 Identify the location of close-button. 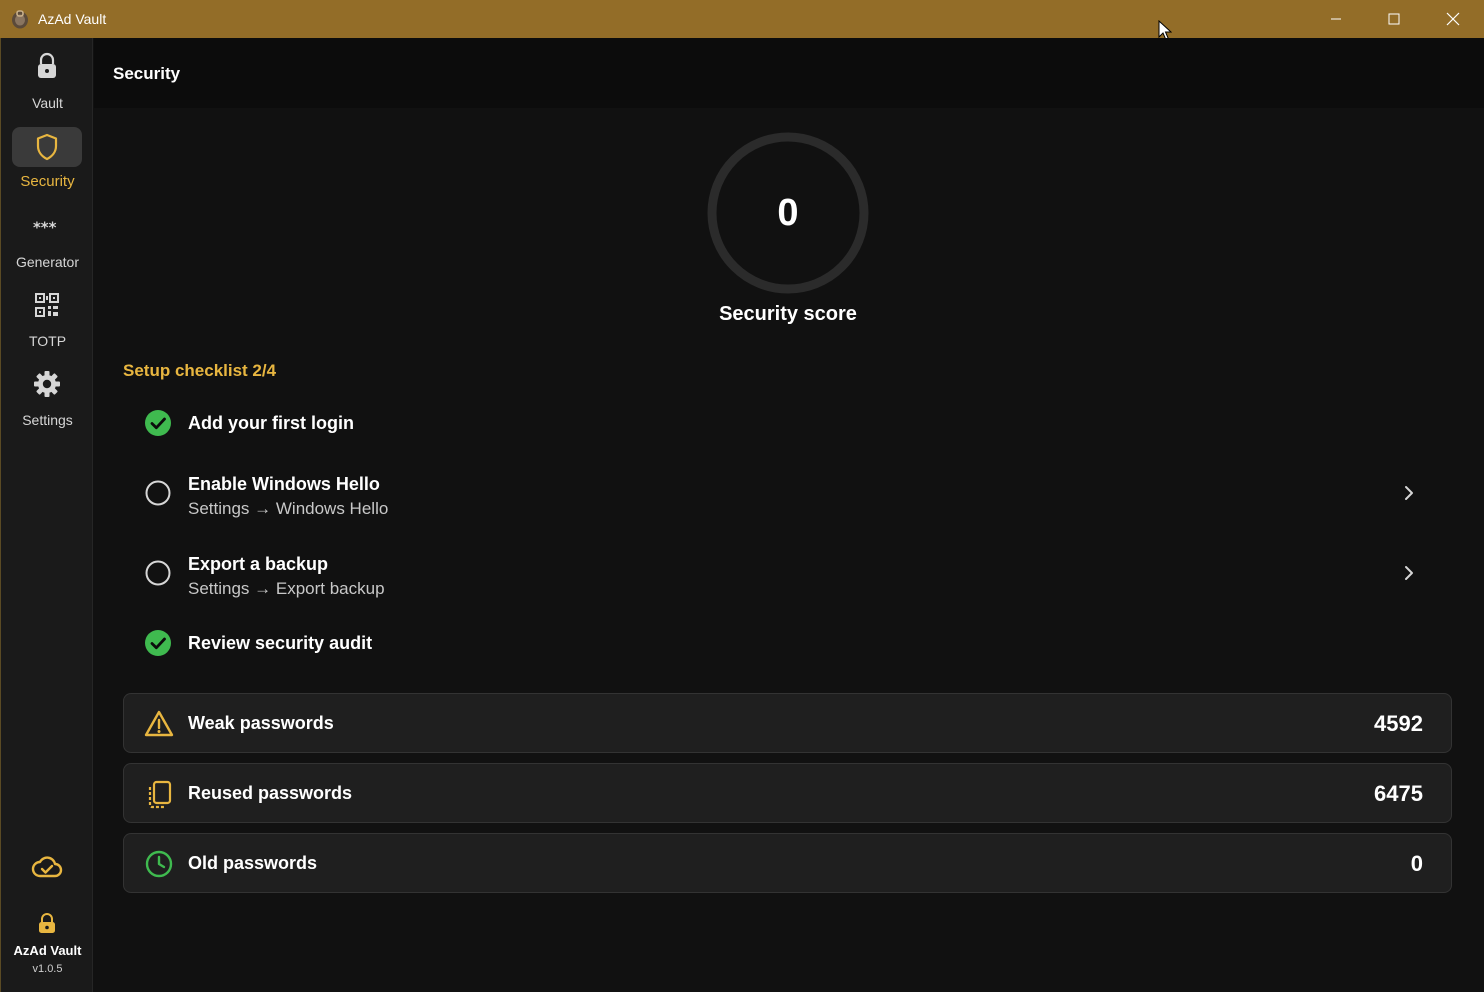
(1453, 19).